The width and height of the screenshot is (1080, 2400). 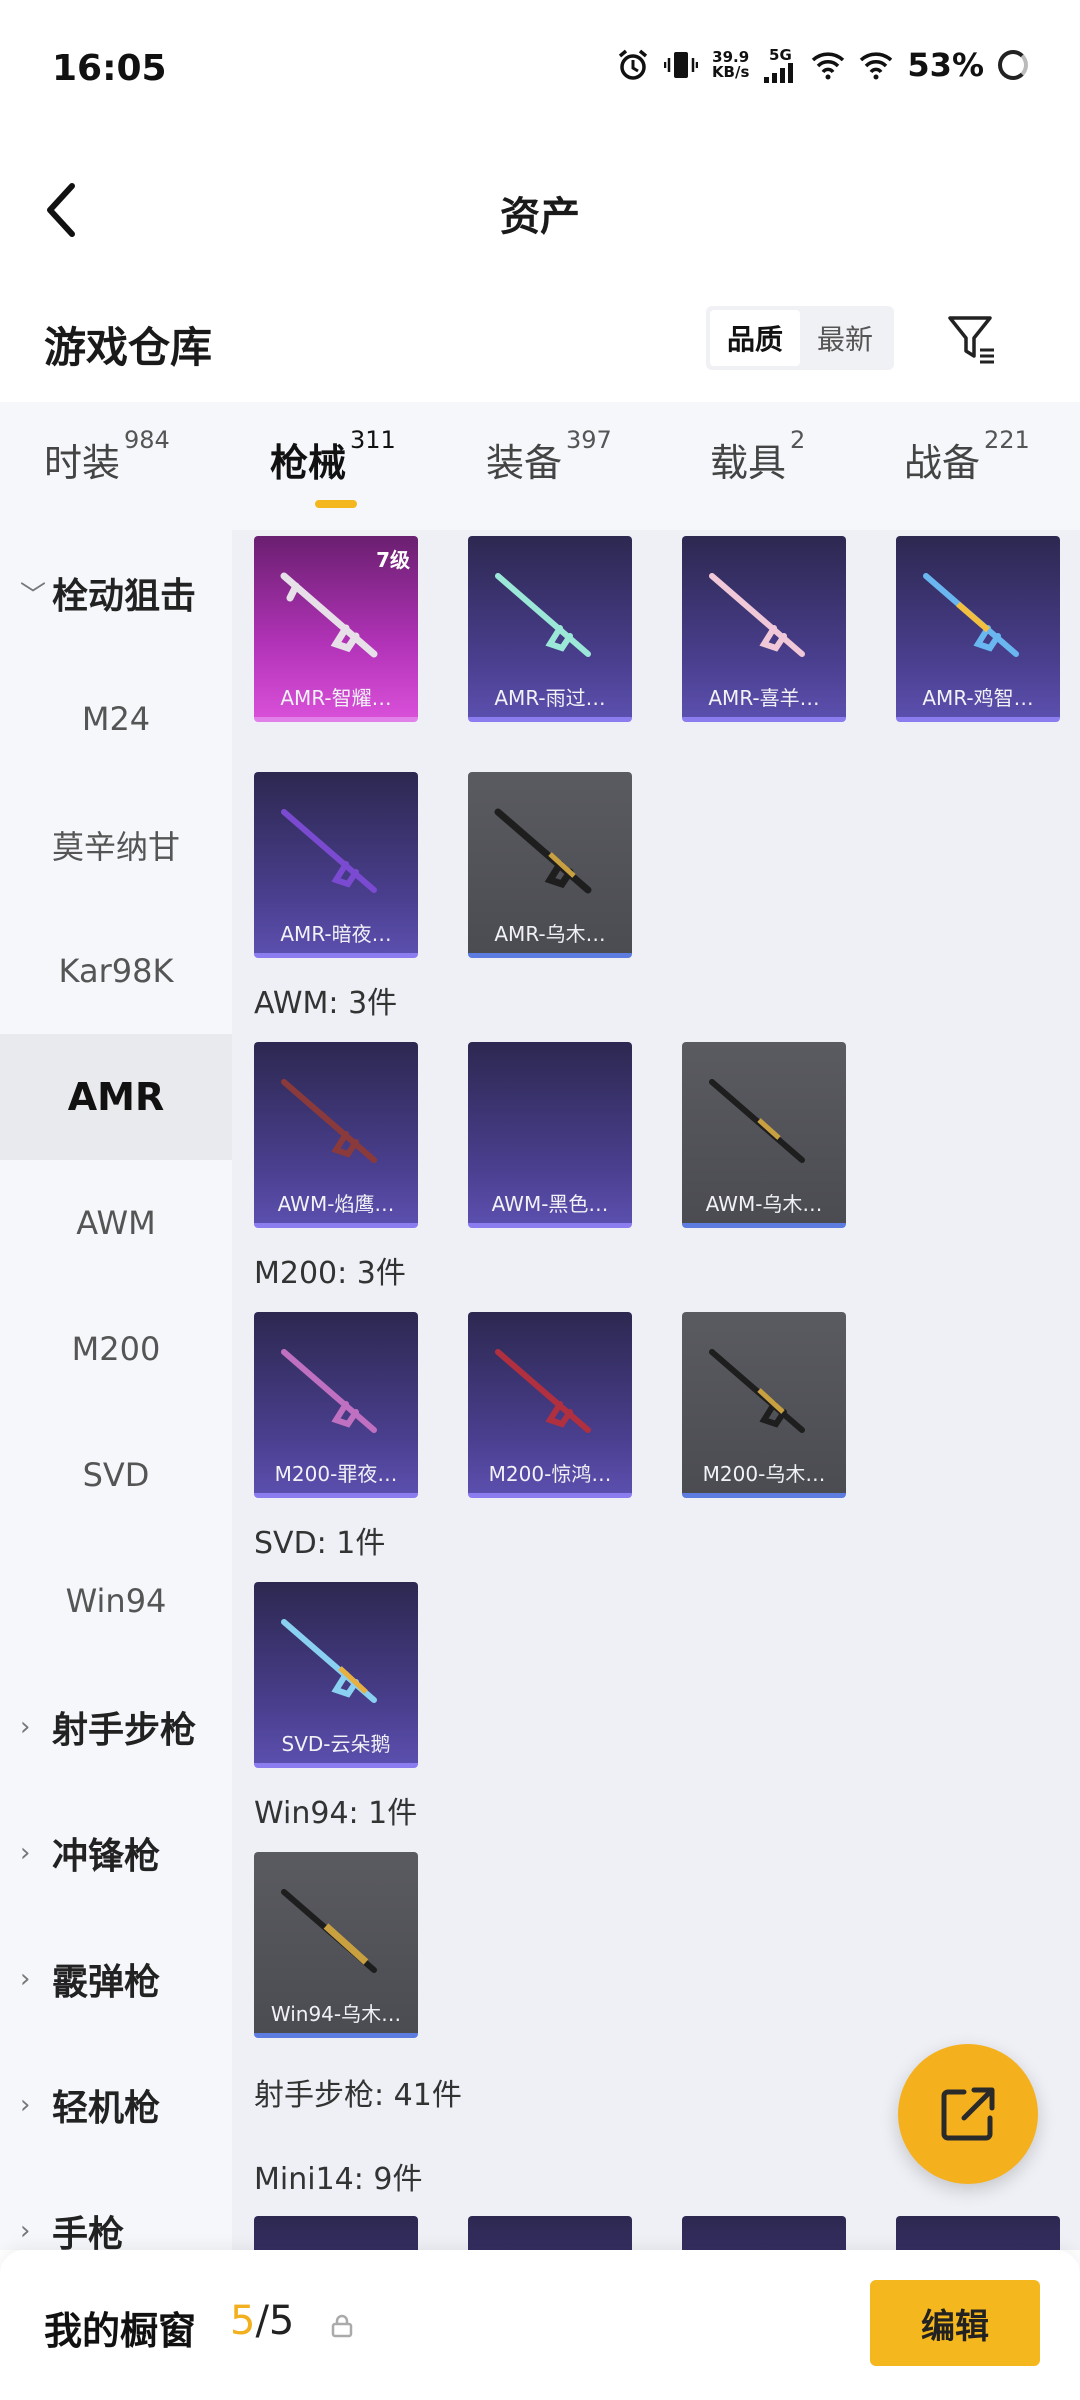 What do you see at coordinates (876, 66) in the screenshot?
I see `wifi-icon` at bounding box center [876, 66].